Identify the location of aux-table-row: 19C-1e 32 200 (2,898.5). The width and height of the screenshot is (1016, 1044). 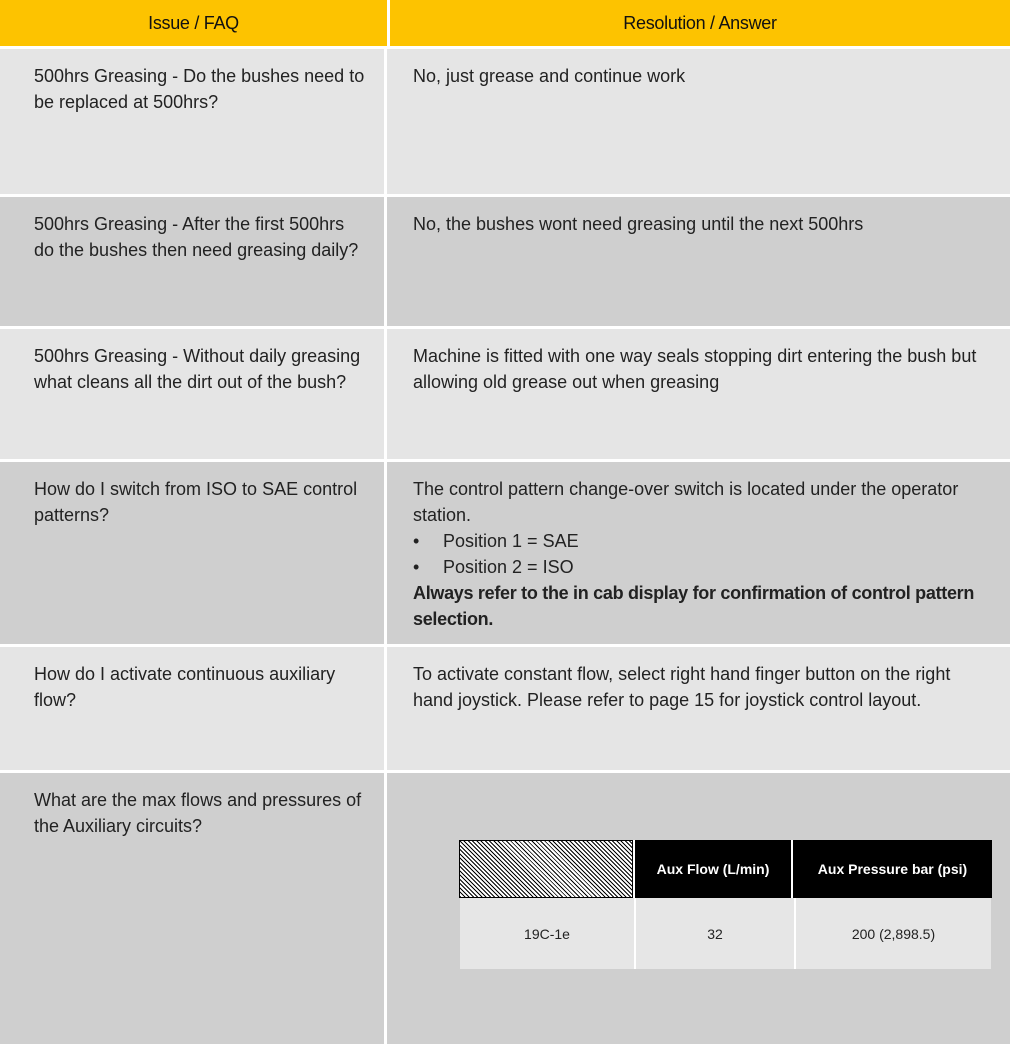
(725, 934).